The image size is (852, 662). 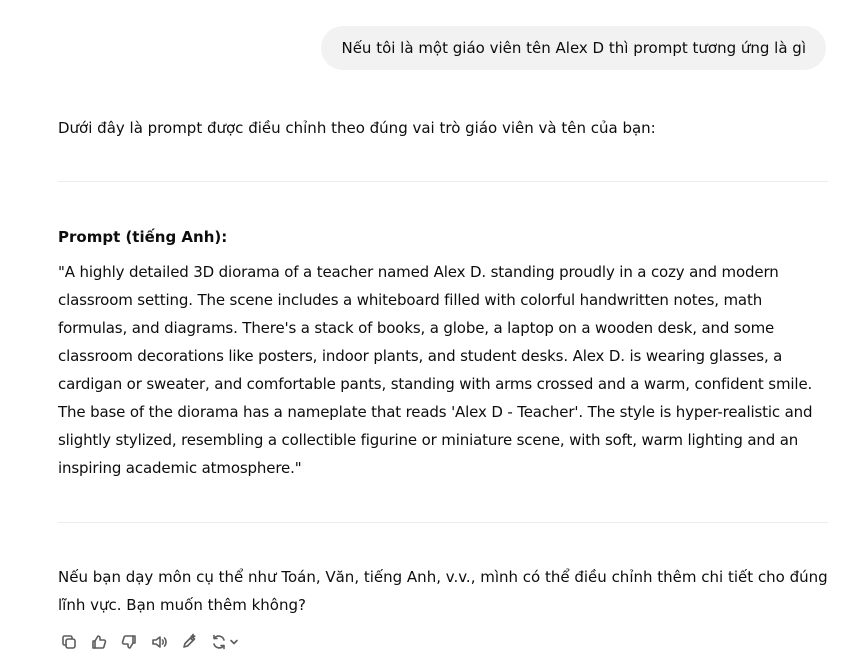 I want to click on thumbs-up-button, so click(x=99, y=642).